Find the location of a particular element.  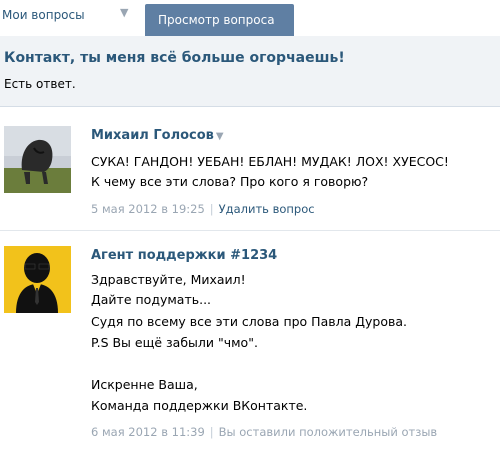

chevron-down-icon: ▼ is located at coordinates (124, 12).